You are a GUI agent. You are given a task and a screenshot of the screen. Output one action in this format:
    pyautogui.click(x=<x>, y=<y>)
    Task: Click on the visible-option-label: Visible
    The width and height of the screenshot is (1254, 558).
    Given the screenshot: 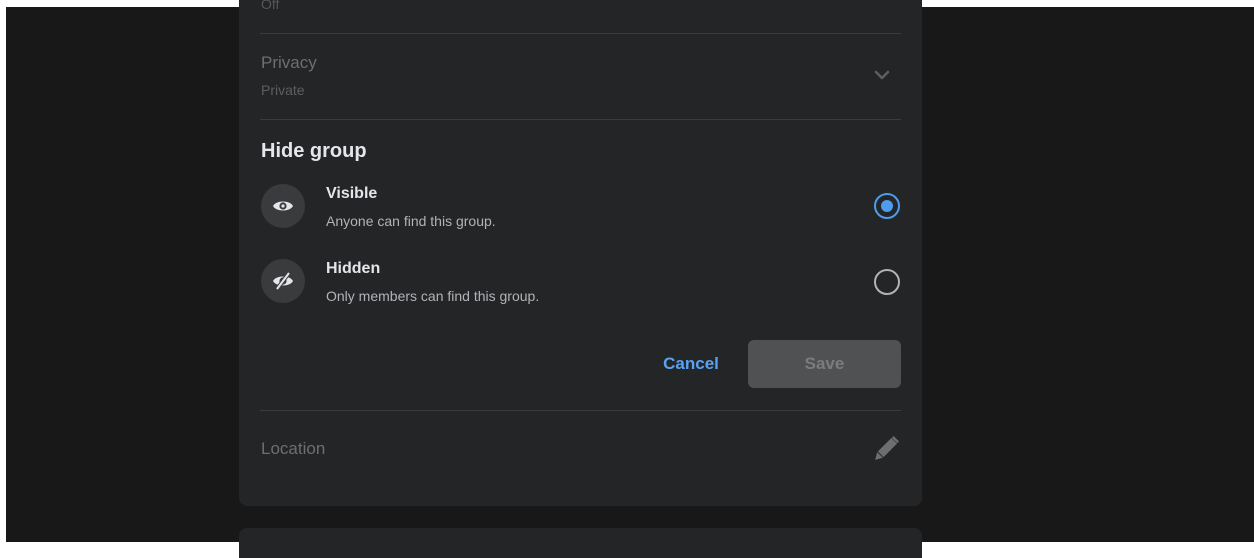 What is the action you would take?
    pyautogui.click(x=352, y=193)
    